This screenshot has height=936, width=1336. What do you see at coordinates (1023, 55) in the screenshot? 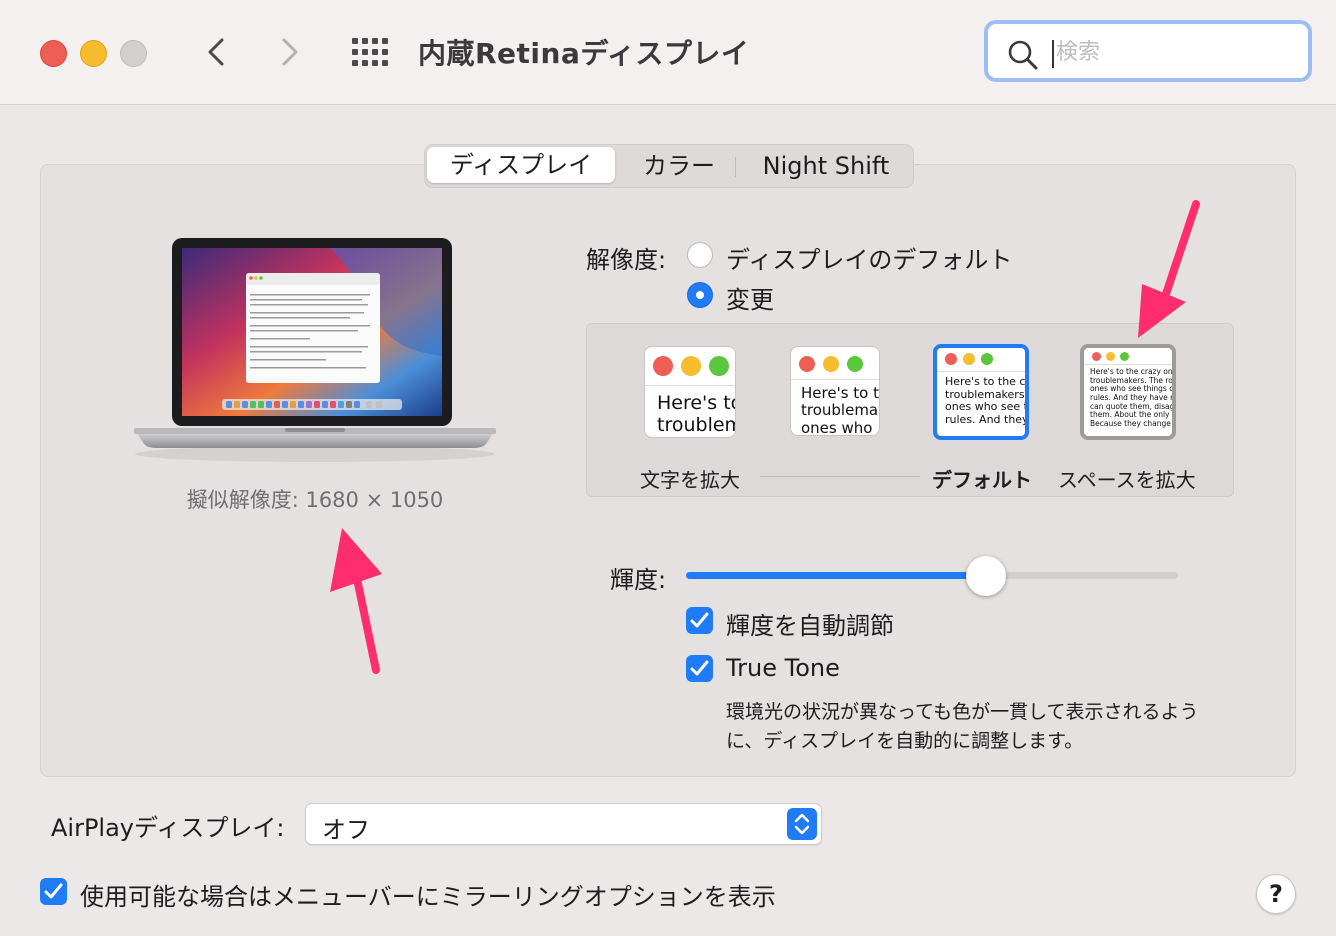
I see `search-icon` at bounding box center [1023, 55].